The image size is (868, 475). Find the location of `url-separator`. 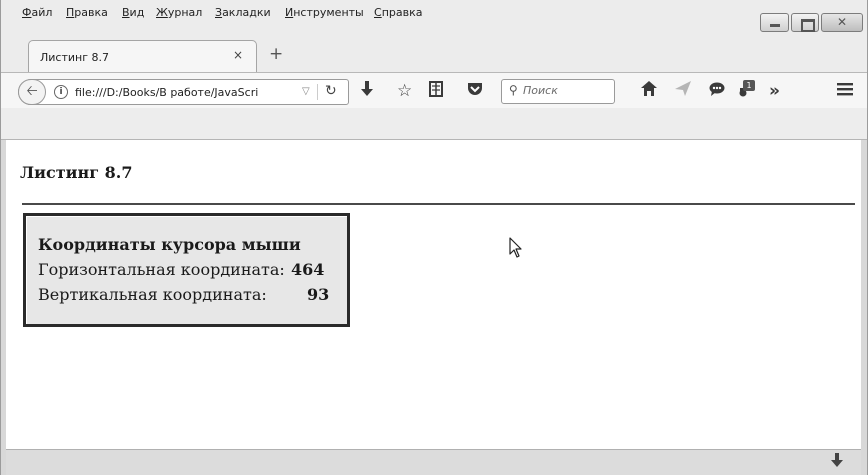

url-separator is located at coordinates (317, 92).